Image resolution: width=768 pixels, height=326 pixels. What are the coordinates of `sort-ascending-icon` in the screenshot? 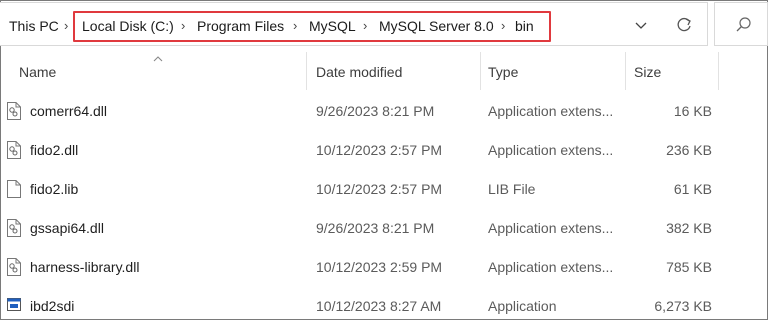 It's located at (158, 59).